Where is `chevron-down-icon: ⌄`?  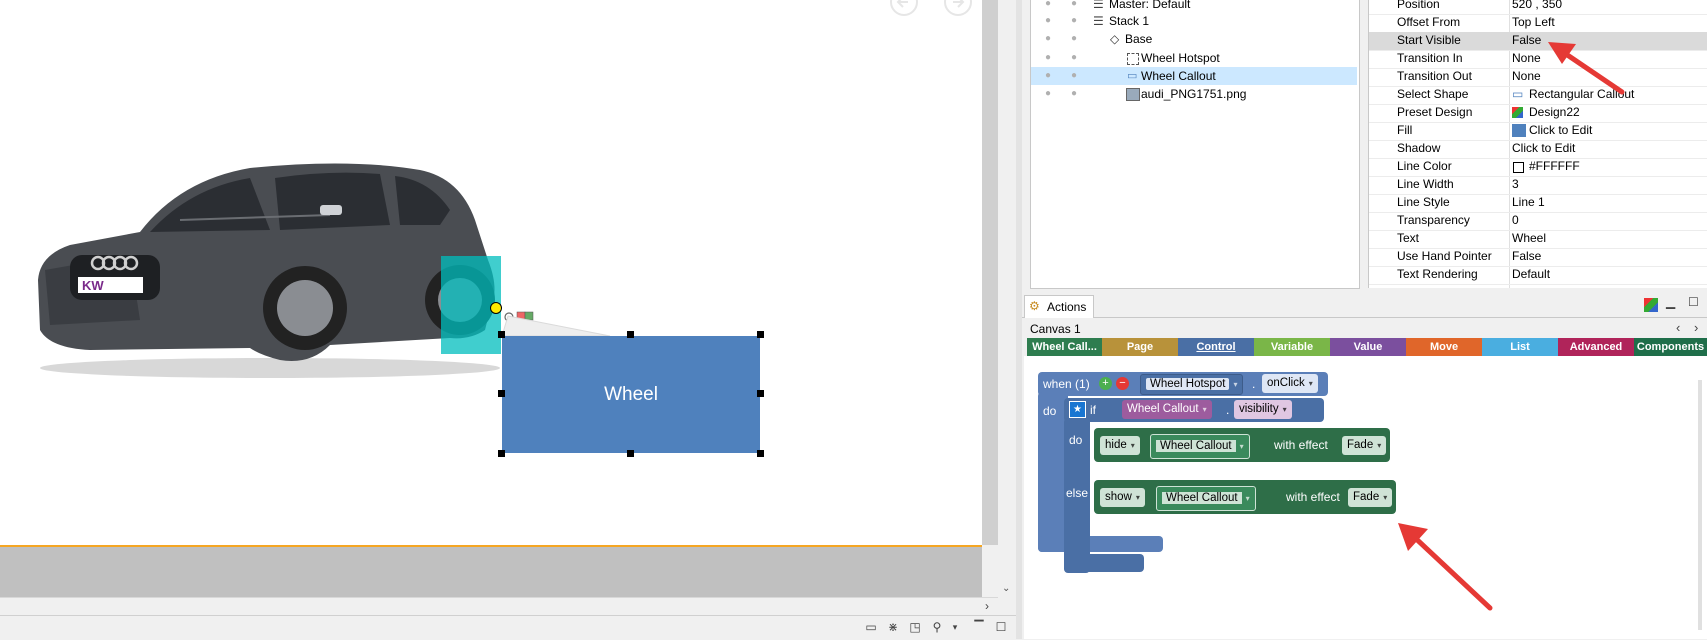
chevron-down-icon: ⌄ is located at coordinates (1006, 588).